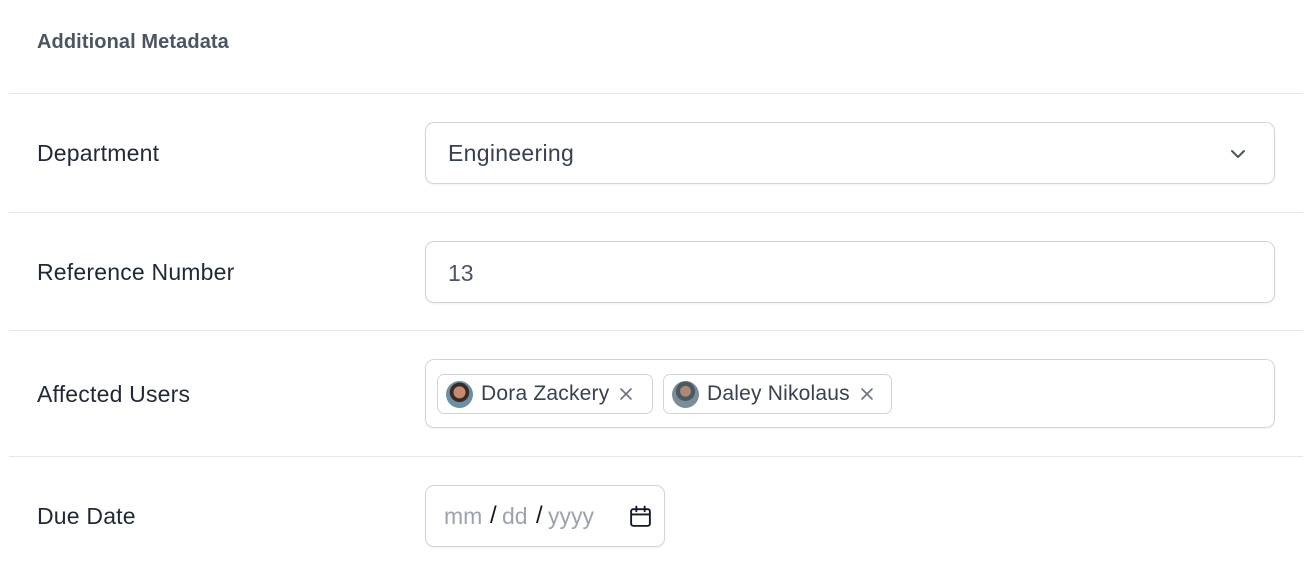 The height and width of the screenshot is (568, 1316). What do you see at coordinates (545, 516) in the screenshot?
I see `due-date-input: mm / dd / yyyy` at bounding box center [545, 516].